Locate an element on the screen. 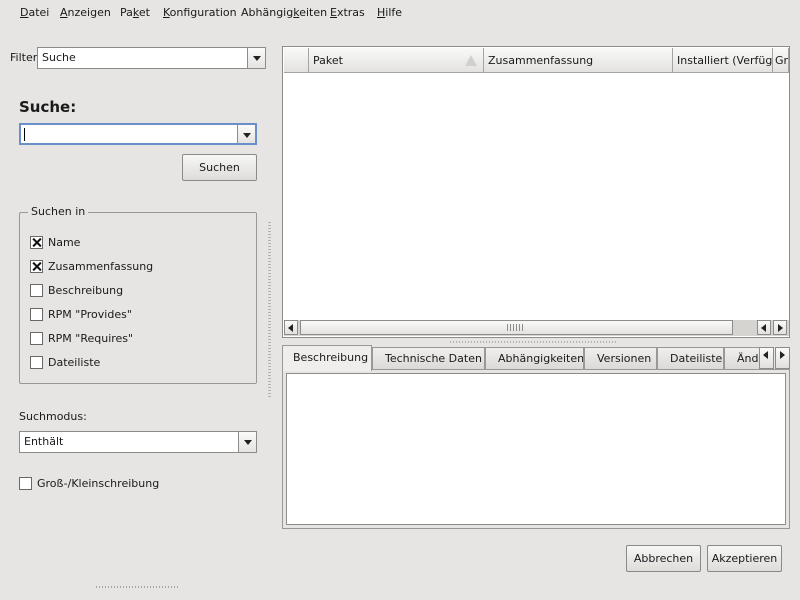 The image size is (800, 600). grip-icon is located at coordinates (516, 327).